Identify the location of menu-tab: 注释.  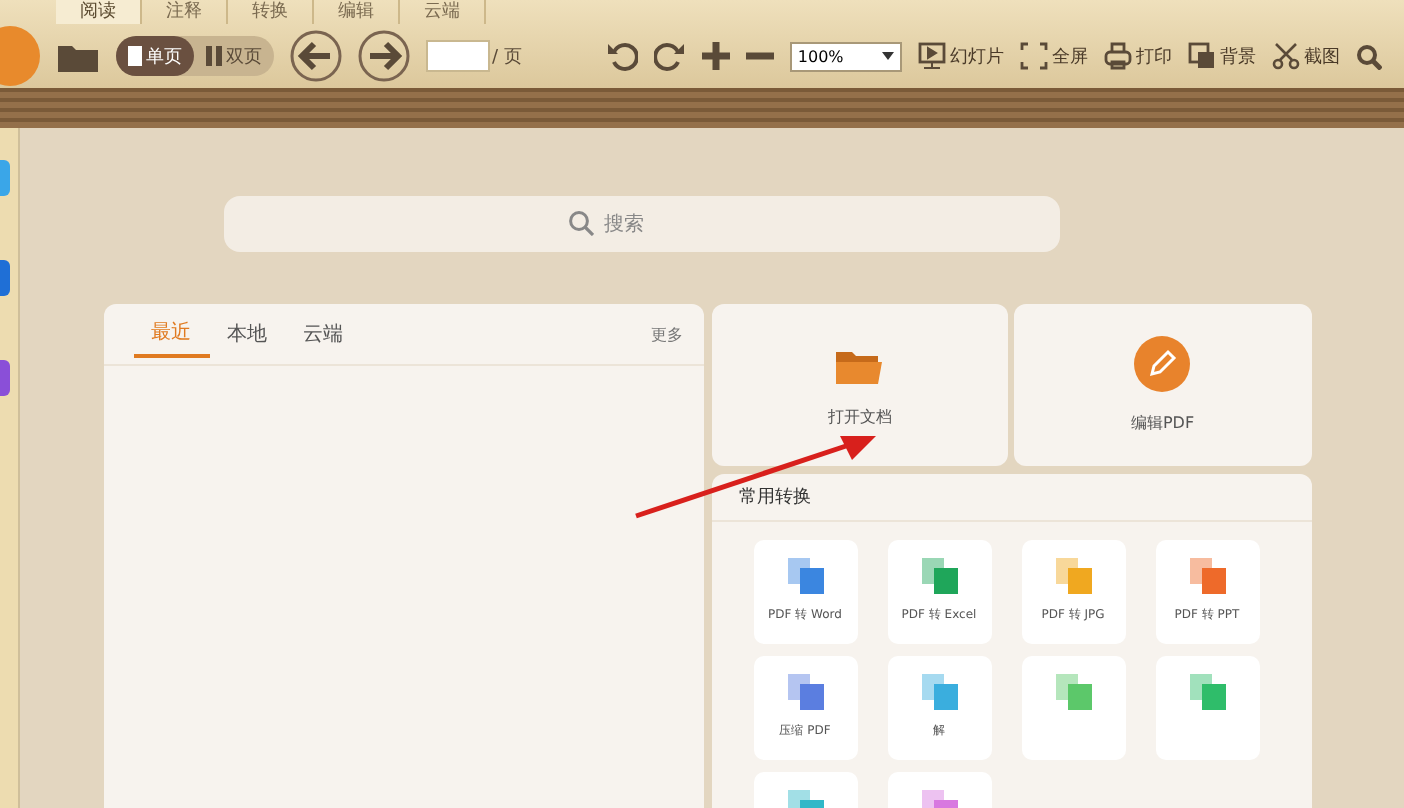
(185, 12).